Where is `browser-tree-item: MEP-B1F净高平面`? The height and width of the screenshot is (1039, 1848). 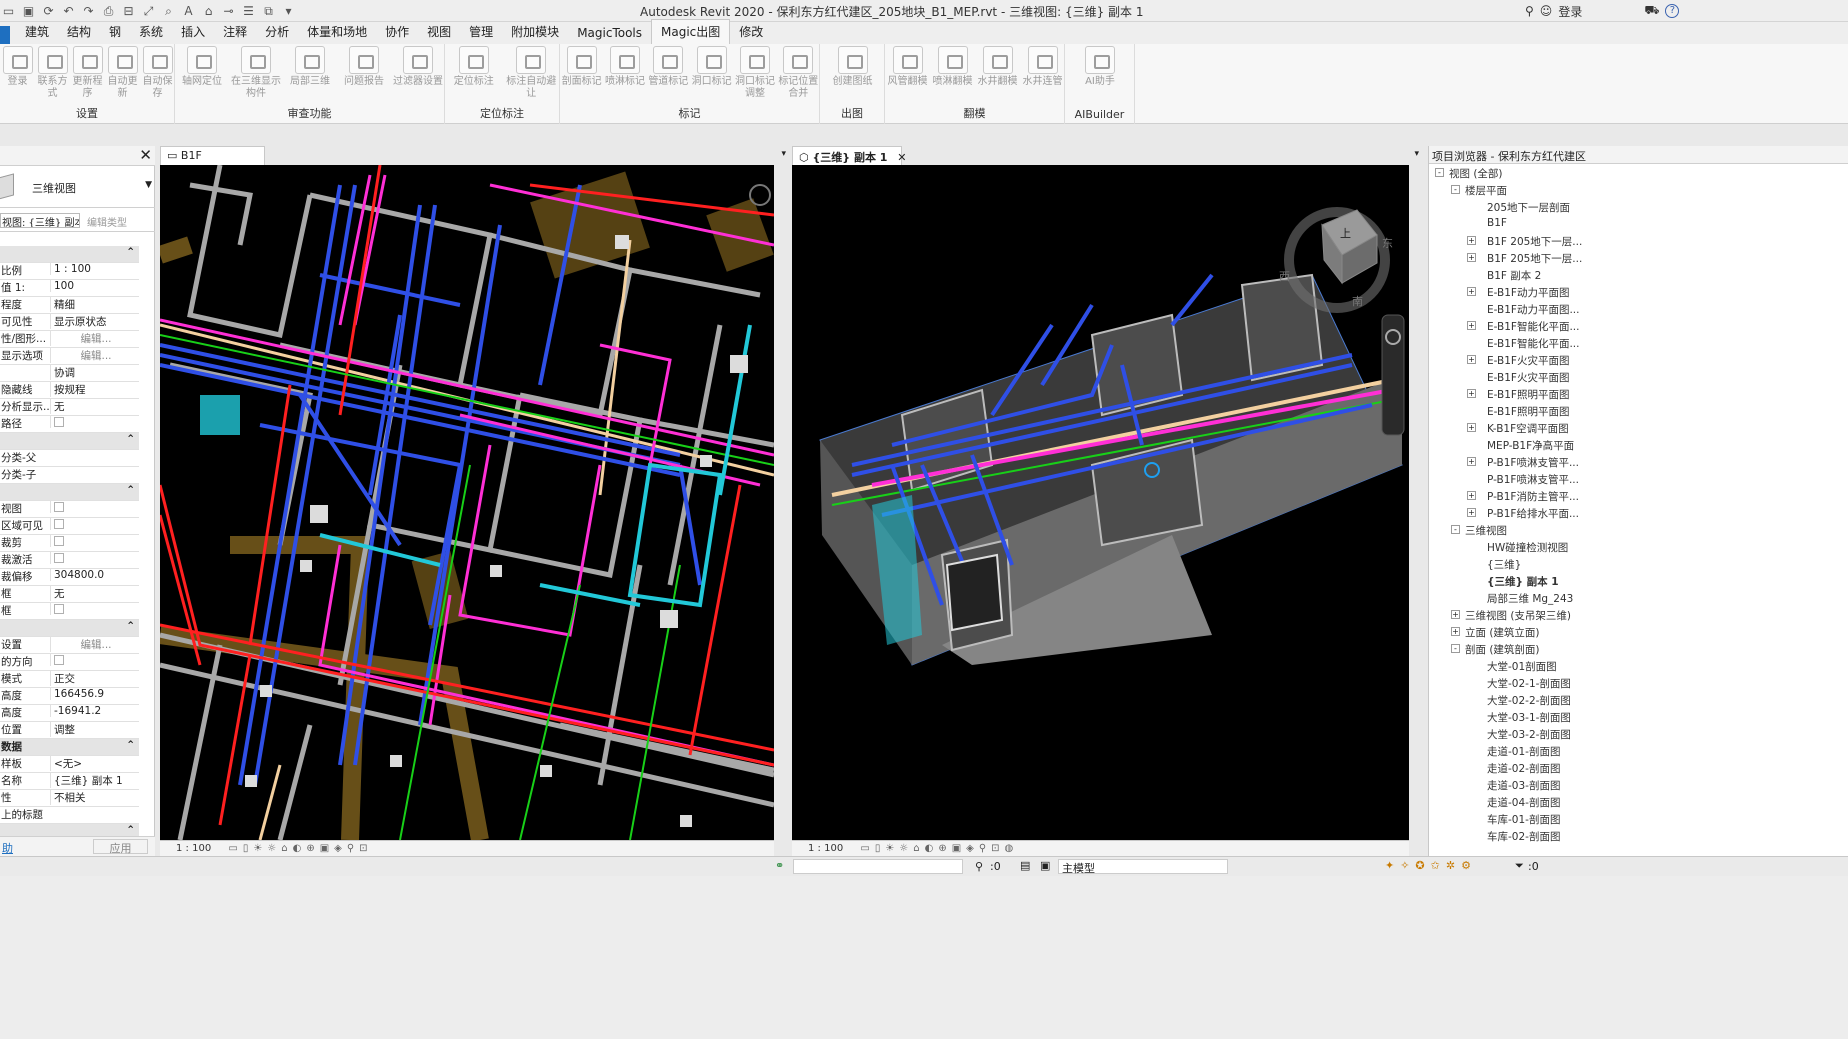
browser-tree-item: MEP-B1F净高平面 is located at coordinates (1530, 445).